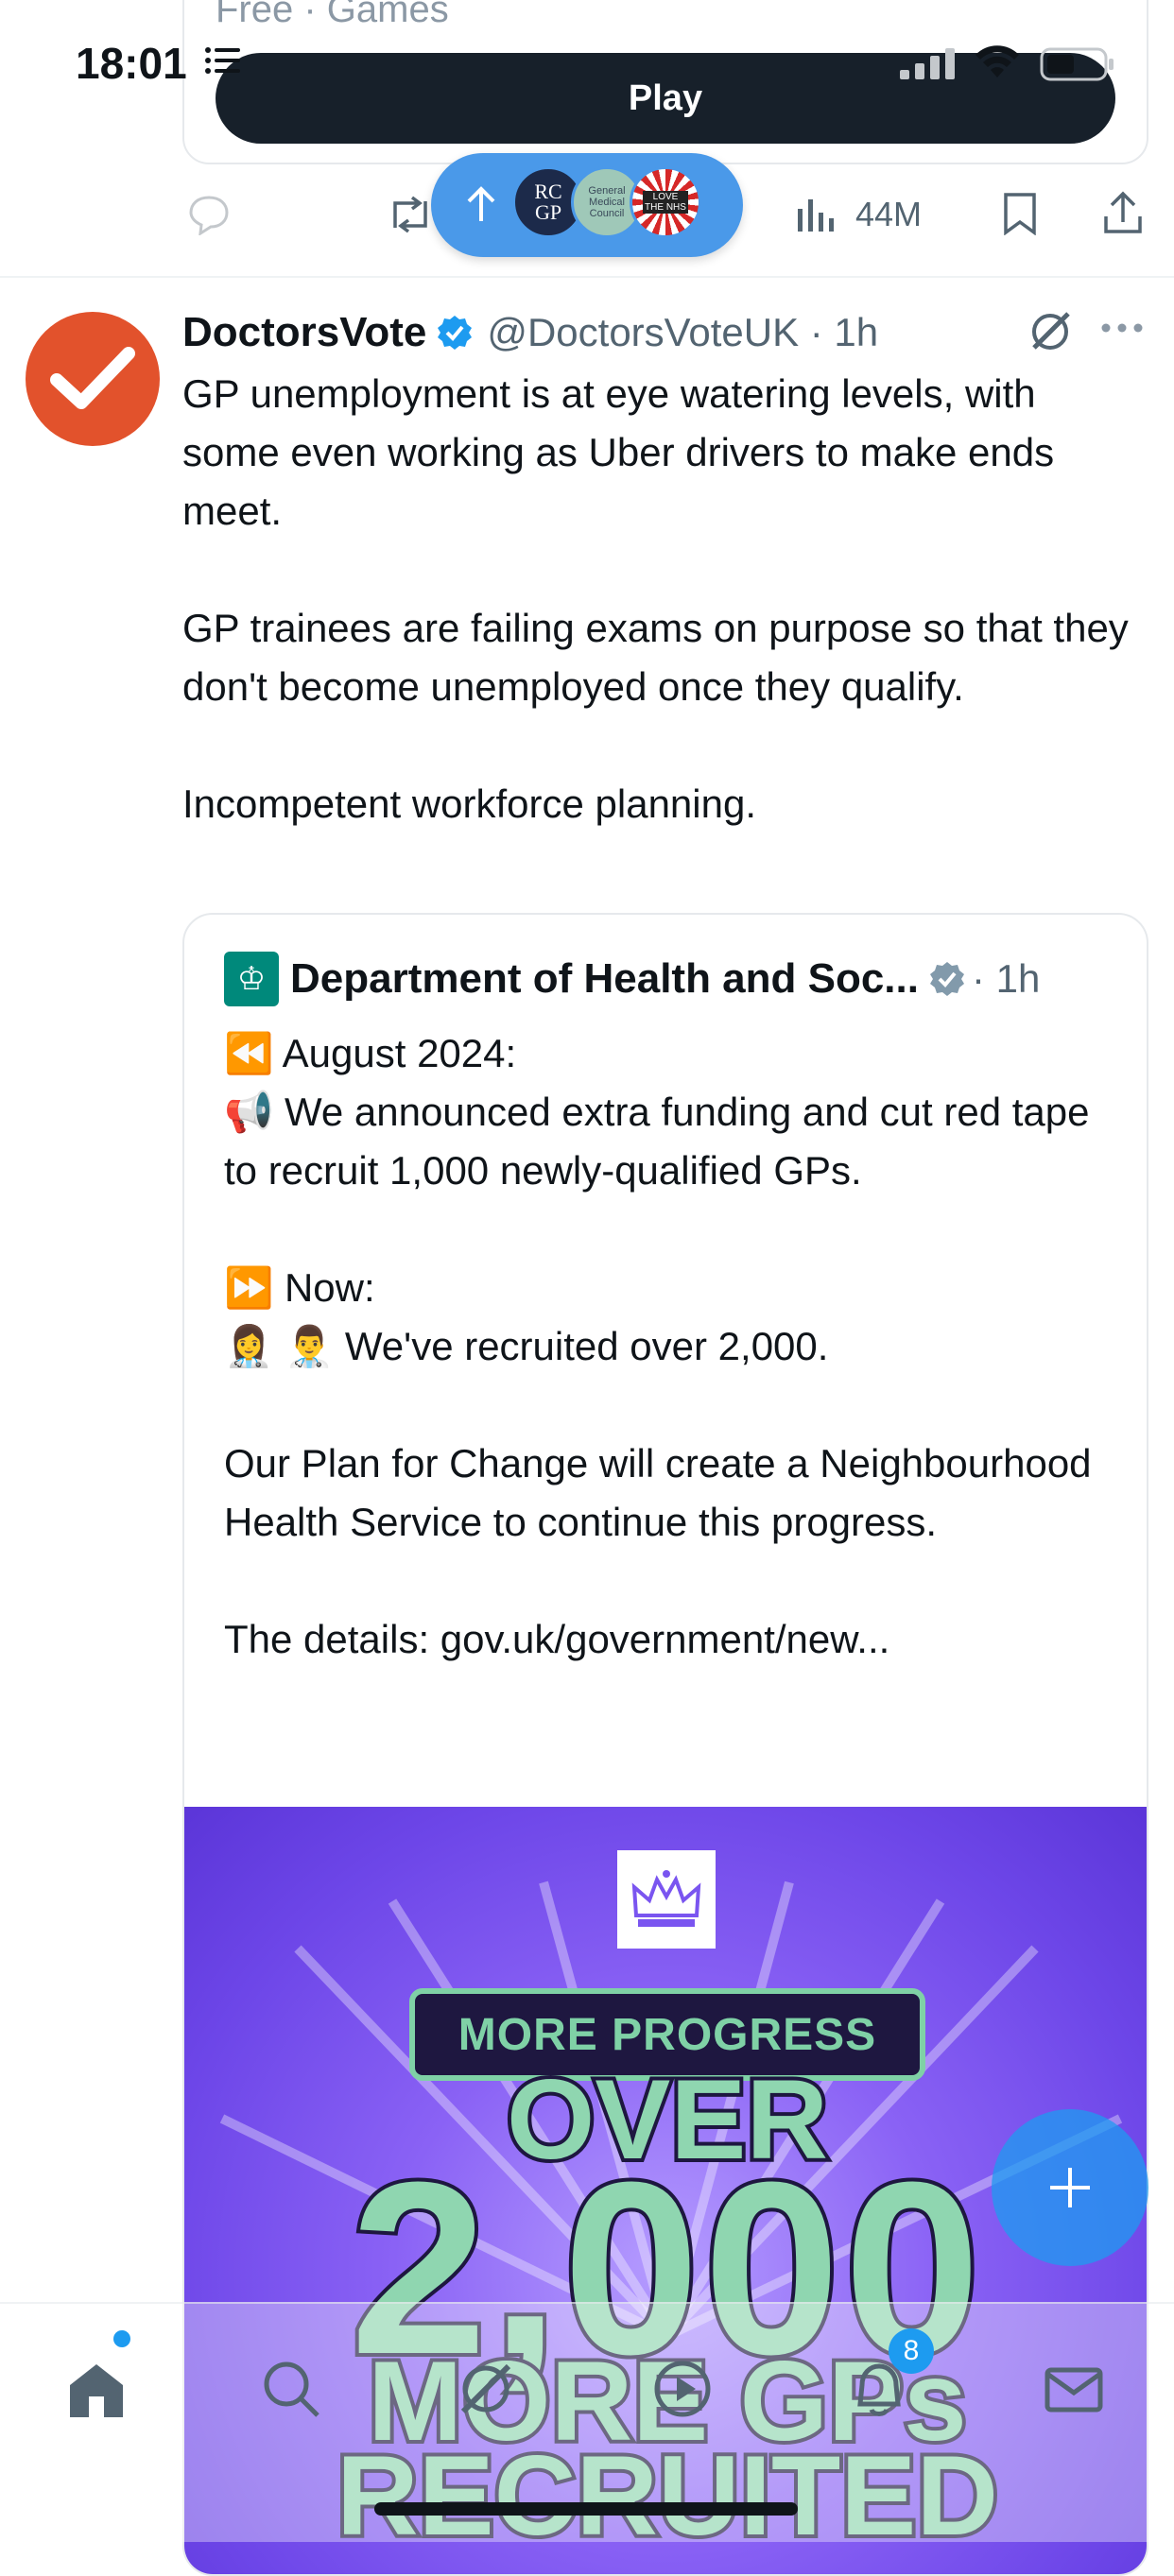 The width and height of the screenshot is (1174, 2576). I want to click on dhsc-logo-icon: ♔, so click(251, 979).